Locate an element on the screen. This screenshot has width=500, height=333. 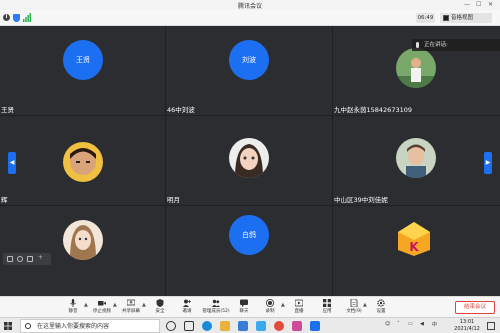
title-bar: 腾讯会议 — ☐ ✕ is located at coordinates (250, 5).